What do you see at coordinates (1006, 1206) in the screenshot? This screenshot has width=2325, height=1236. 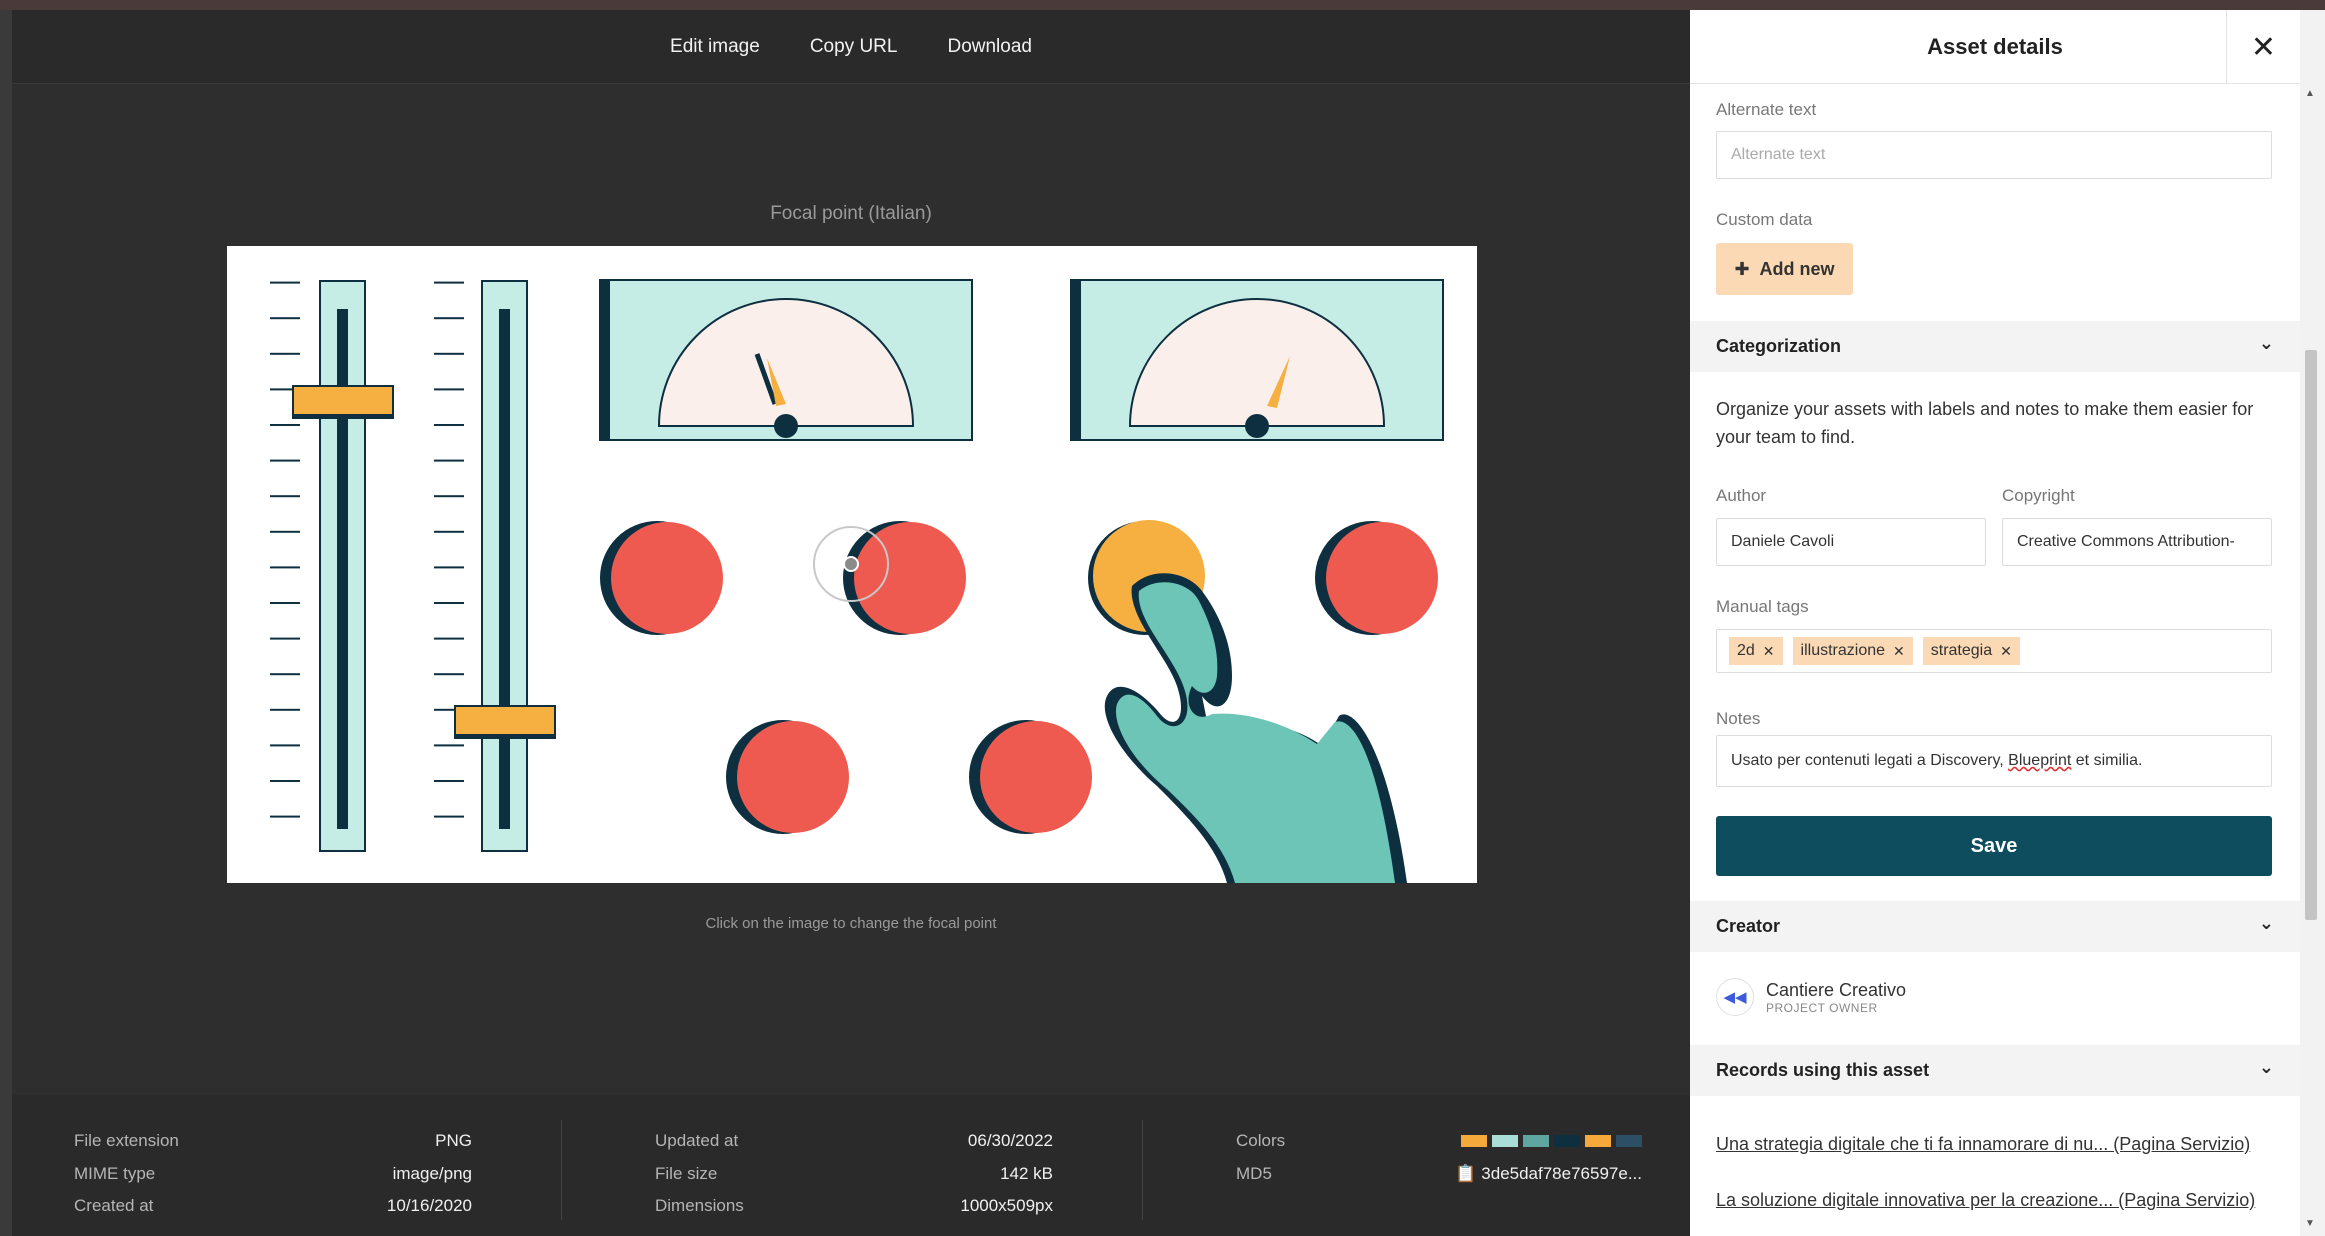 I see `dimensions-value: 1000x509px` at bounding box center [1006, 1206].